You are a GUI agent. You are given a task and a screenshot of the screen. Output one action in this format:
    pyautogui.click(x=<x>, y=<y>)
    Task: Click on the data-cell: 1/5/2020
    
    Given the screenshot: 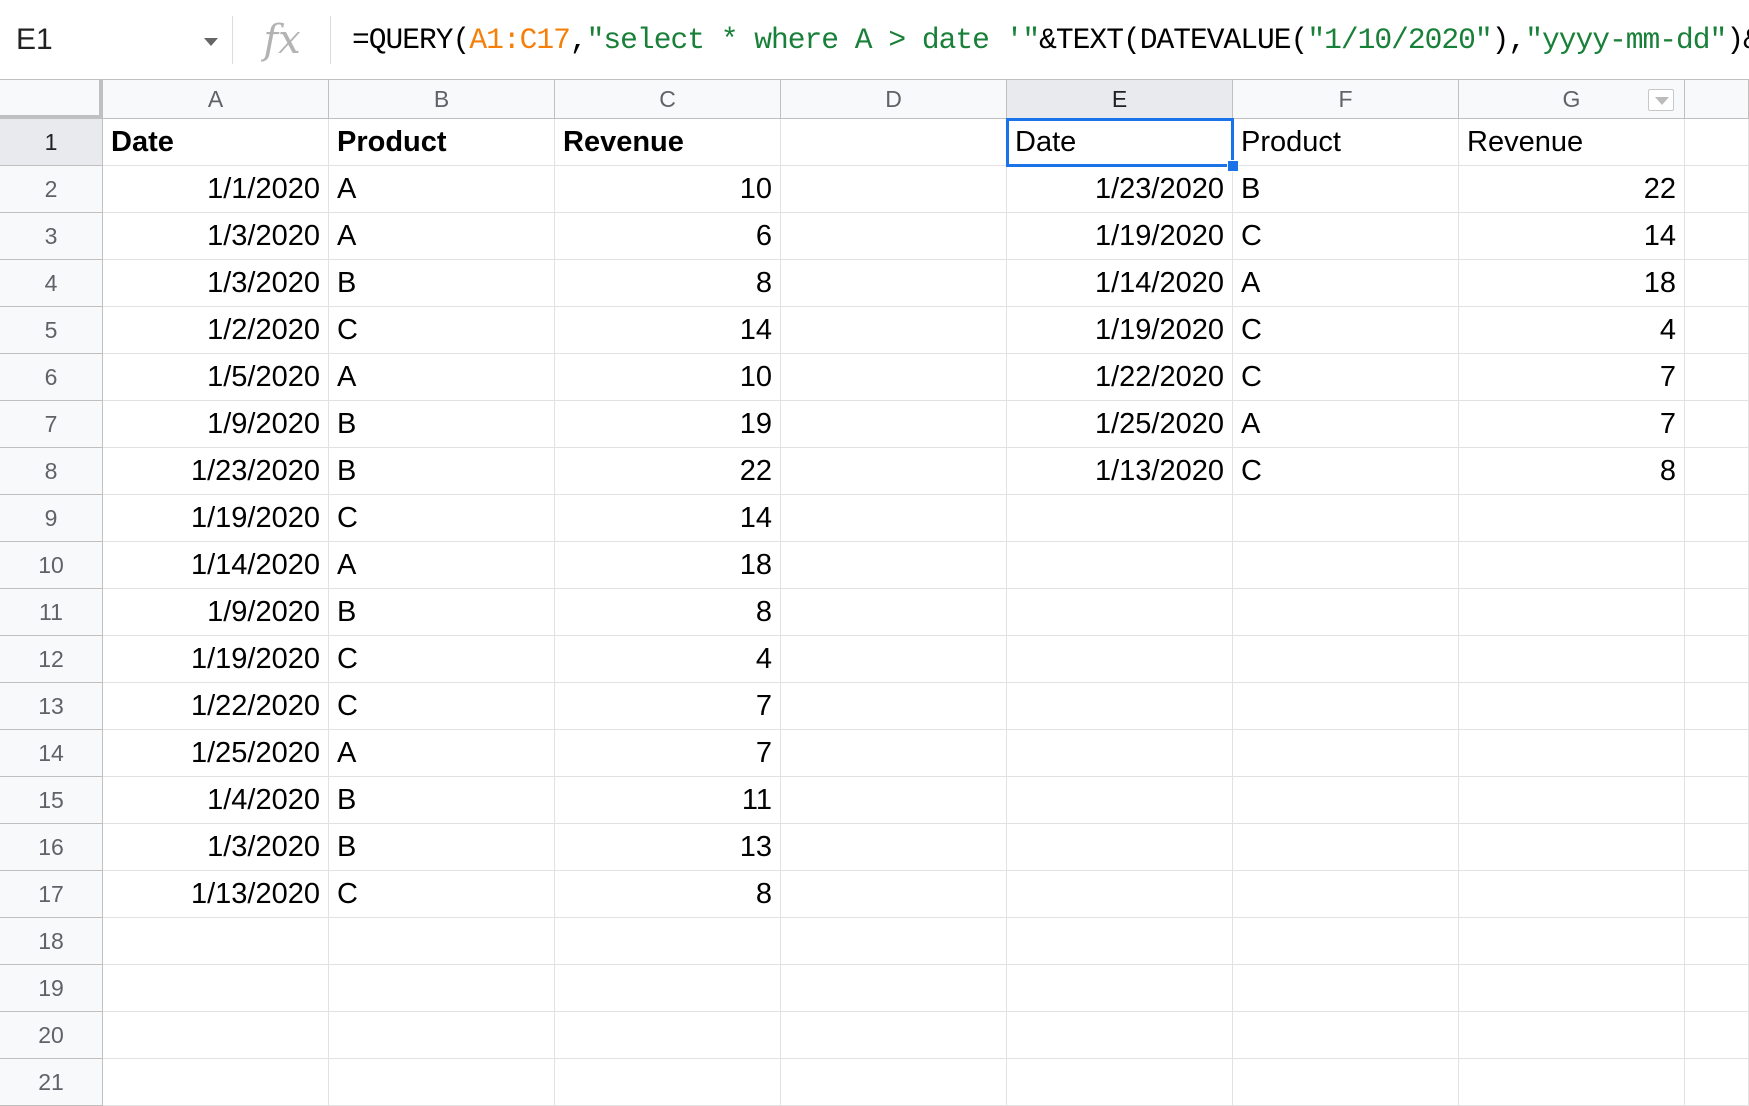 What is the action you would take?
    pyautogui.click(x=216, y=377)
    